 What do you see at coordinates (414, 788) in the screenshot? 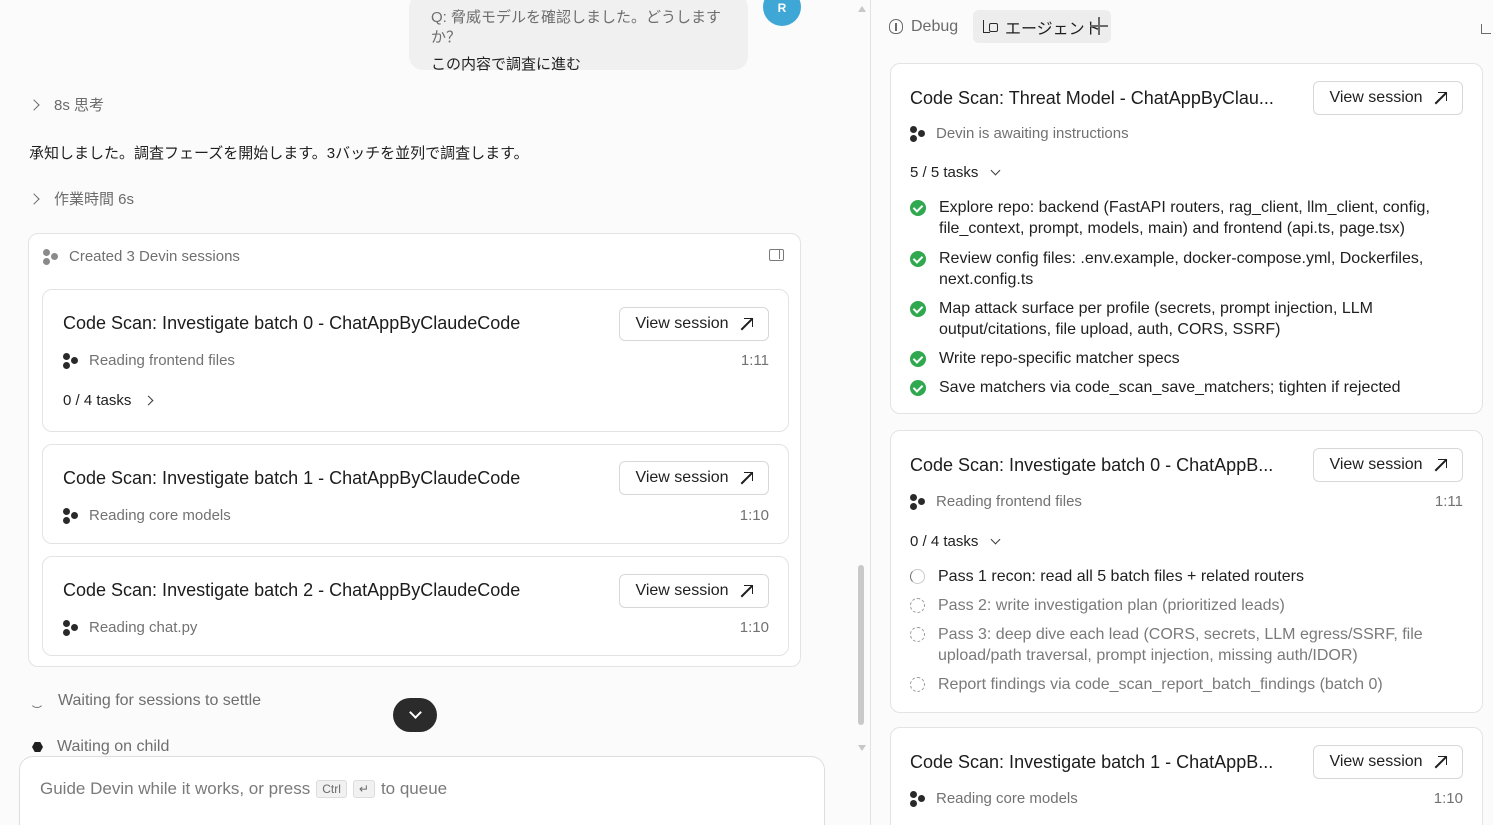
I see `placeholder-text-after: to queue` at bounding box center [414, 788].